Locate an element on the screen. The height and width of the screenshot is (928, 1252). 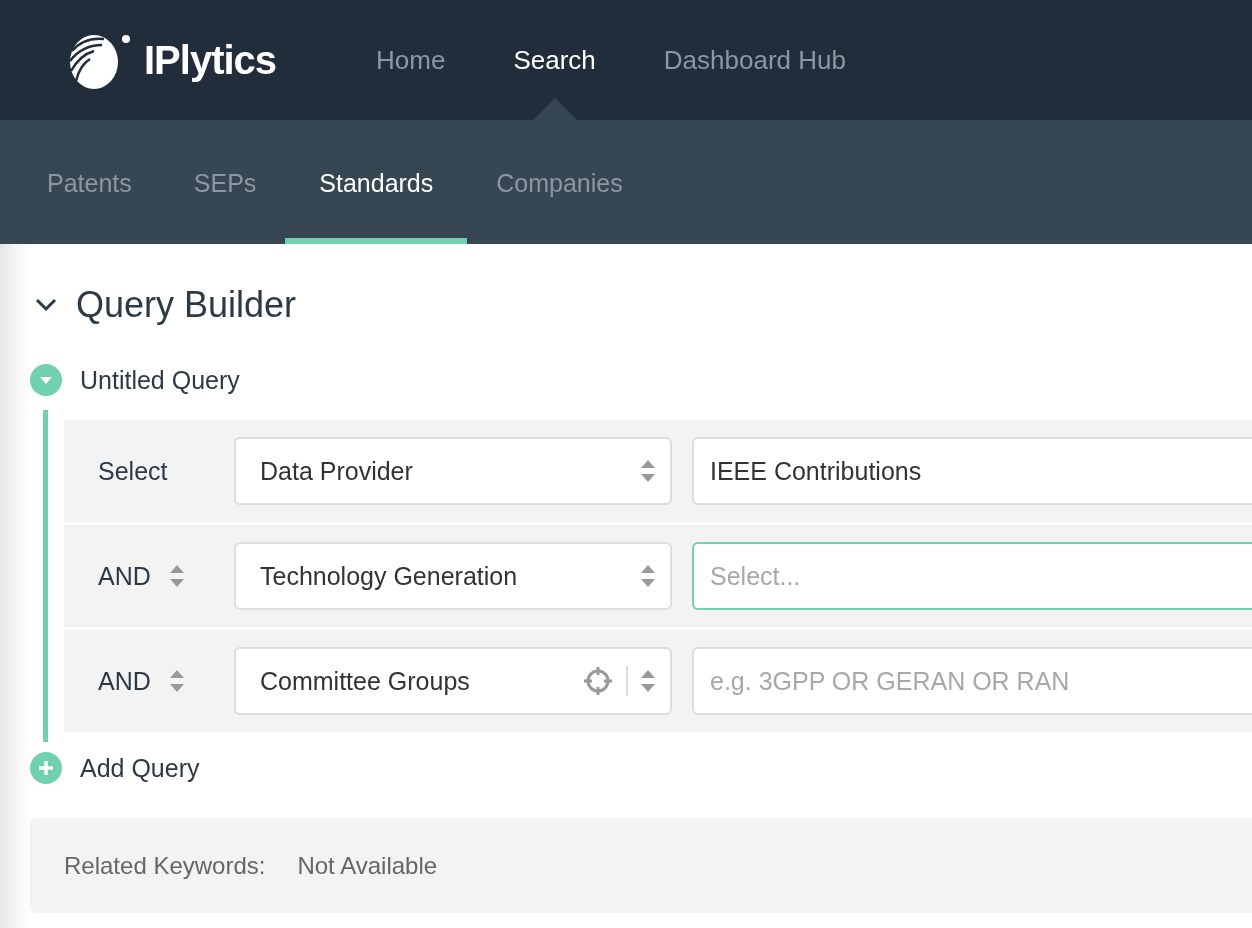
operator-label: Select is located at coordinates (133, 471).